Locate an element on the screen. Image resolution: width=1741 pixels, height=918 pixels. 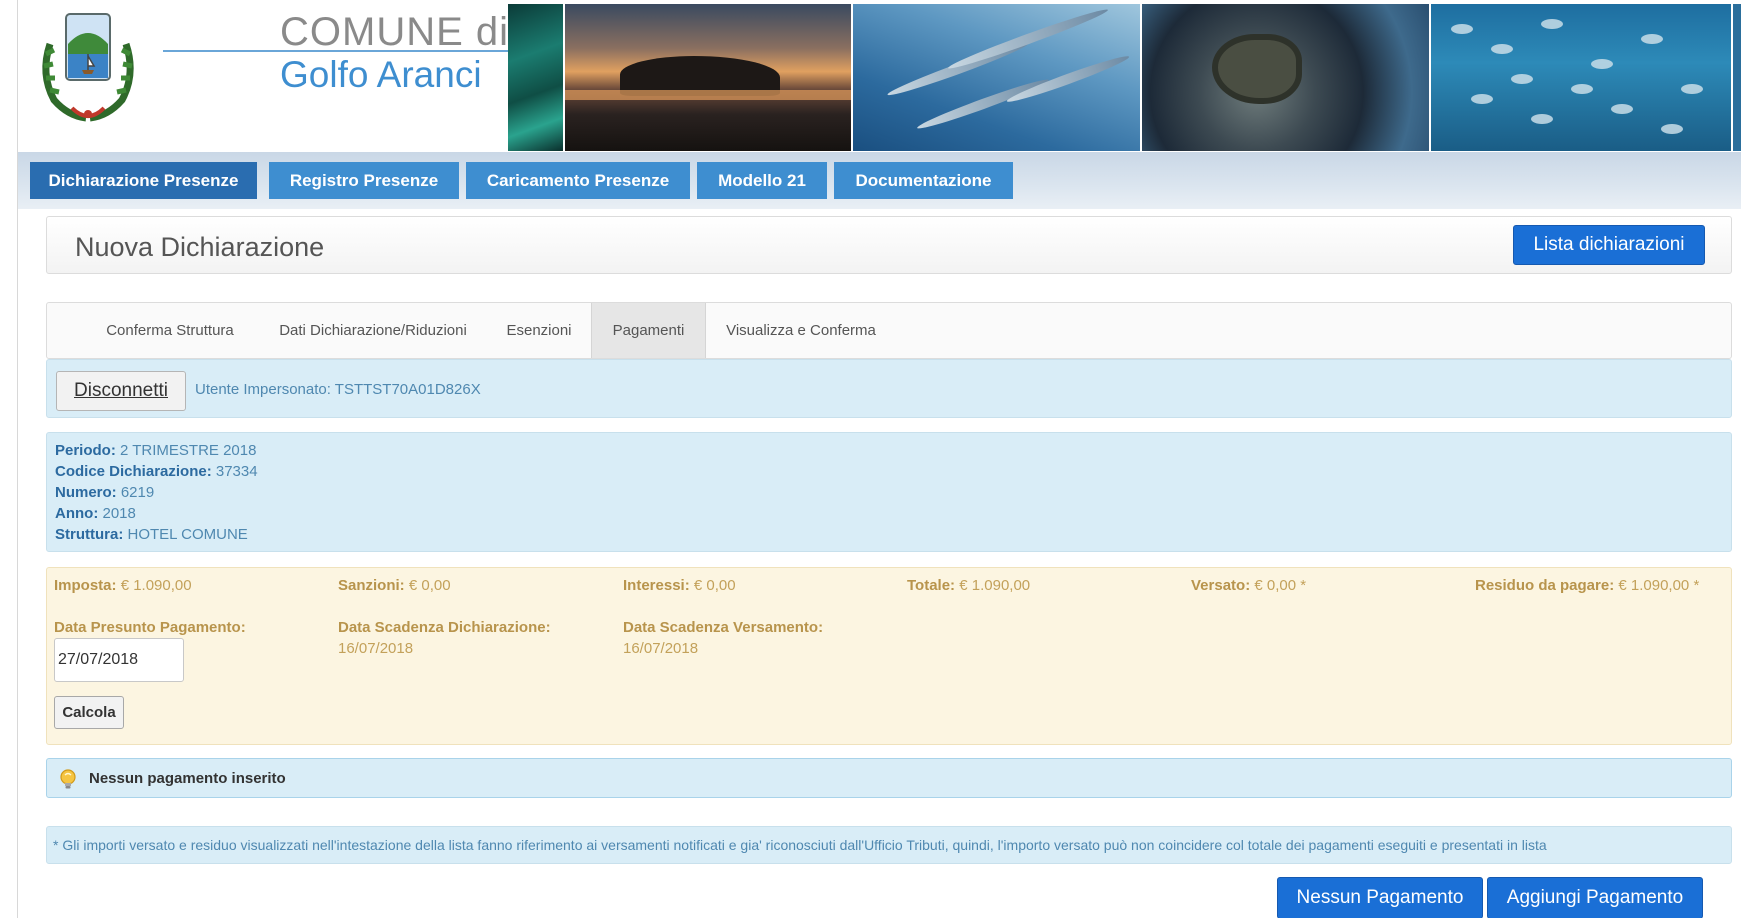
info-struttura: Struttura: HOTEL COMUNE is located at coordinates (151, 534).